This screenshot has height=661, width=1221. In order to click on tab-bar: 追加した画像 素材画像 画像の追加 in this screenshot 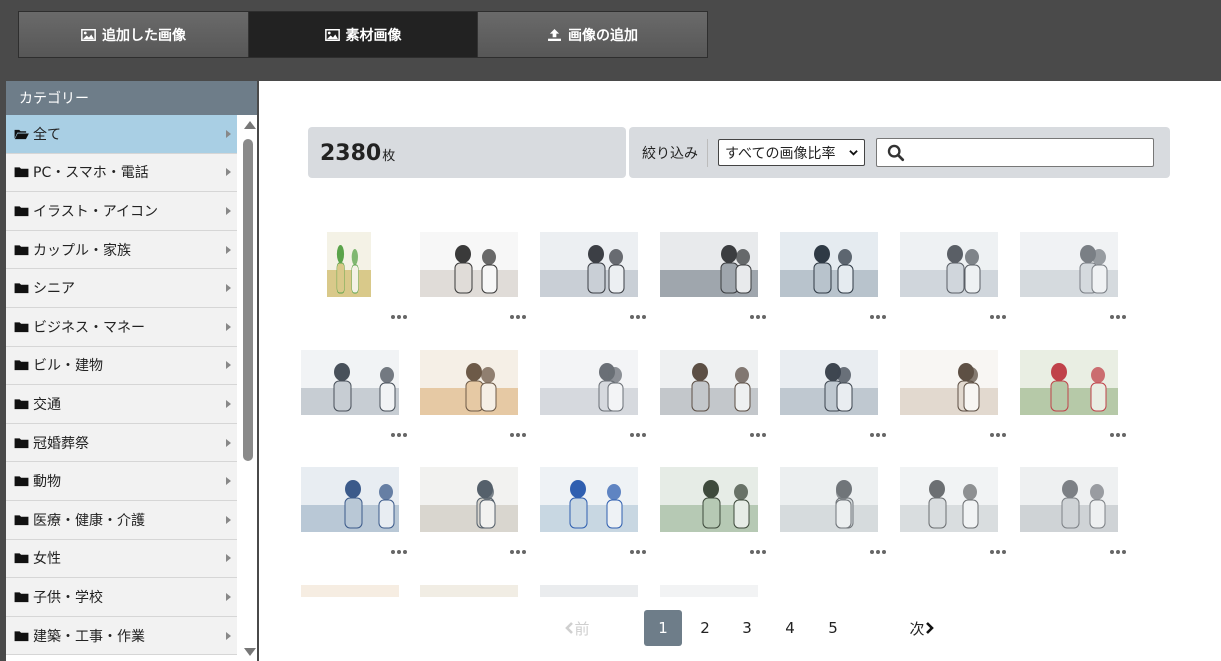, I will do `click(363, 34)`.